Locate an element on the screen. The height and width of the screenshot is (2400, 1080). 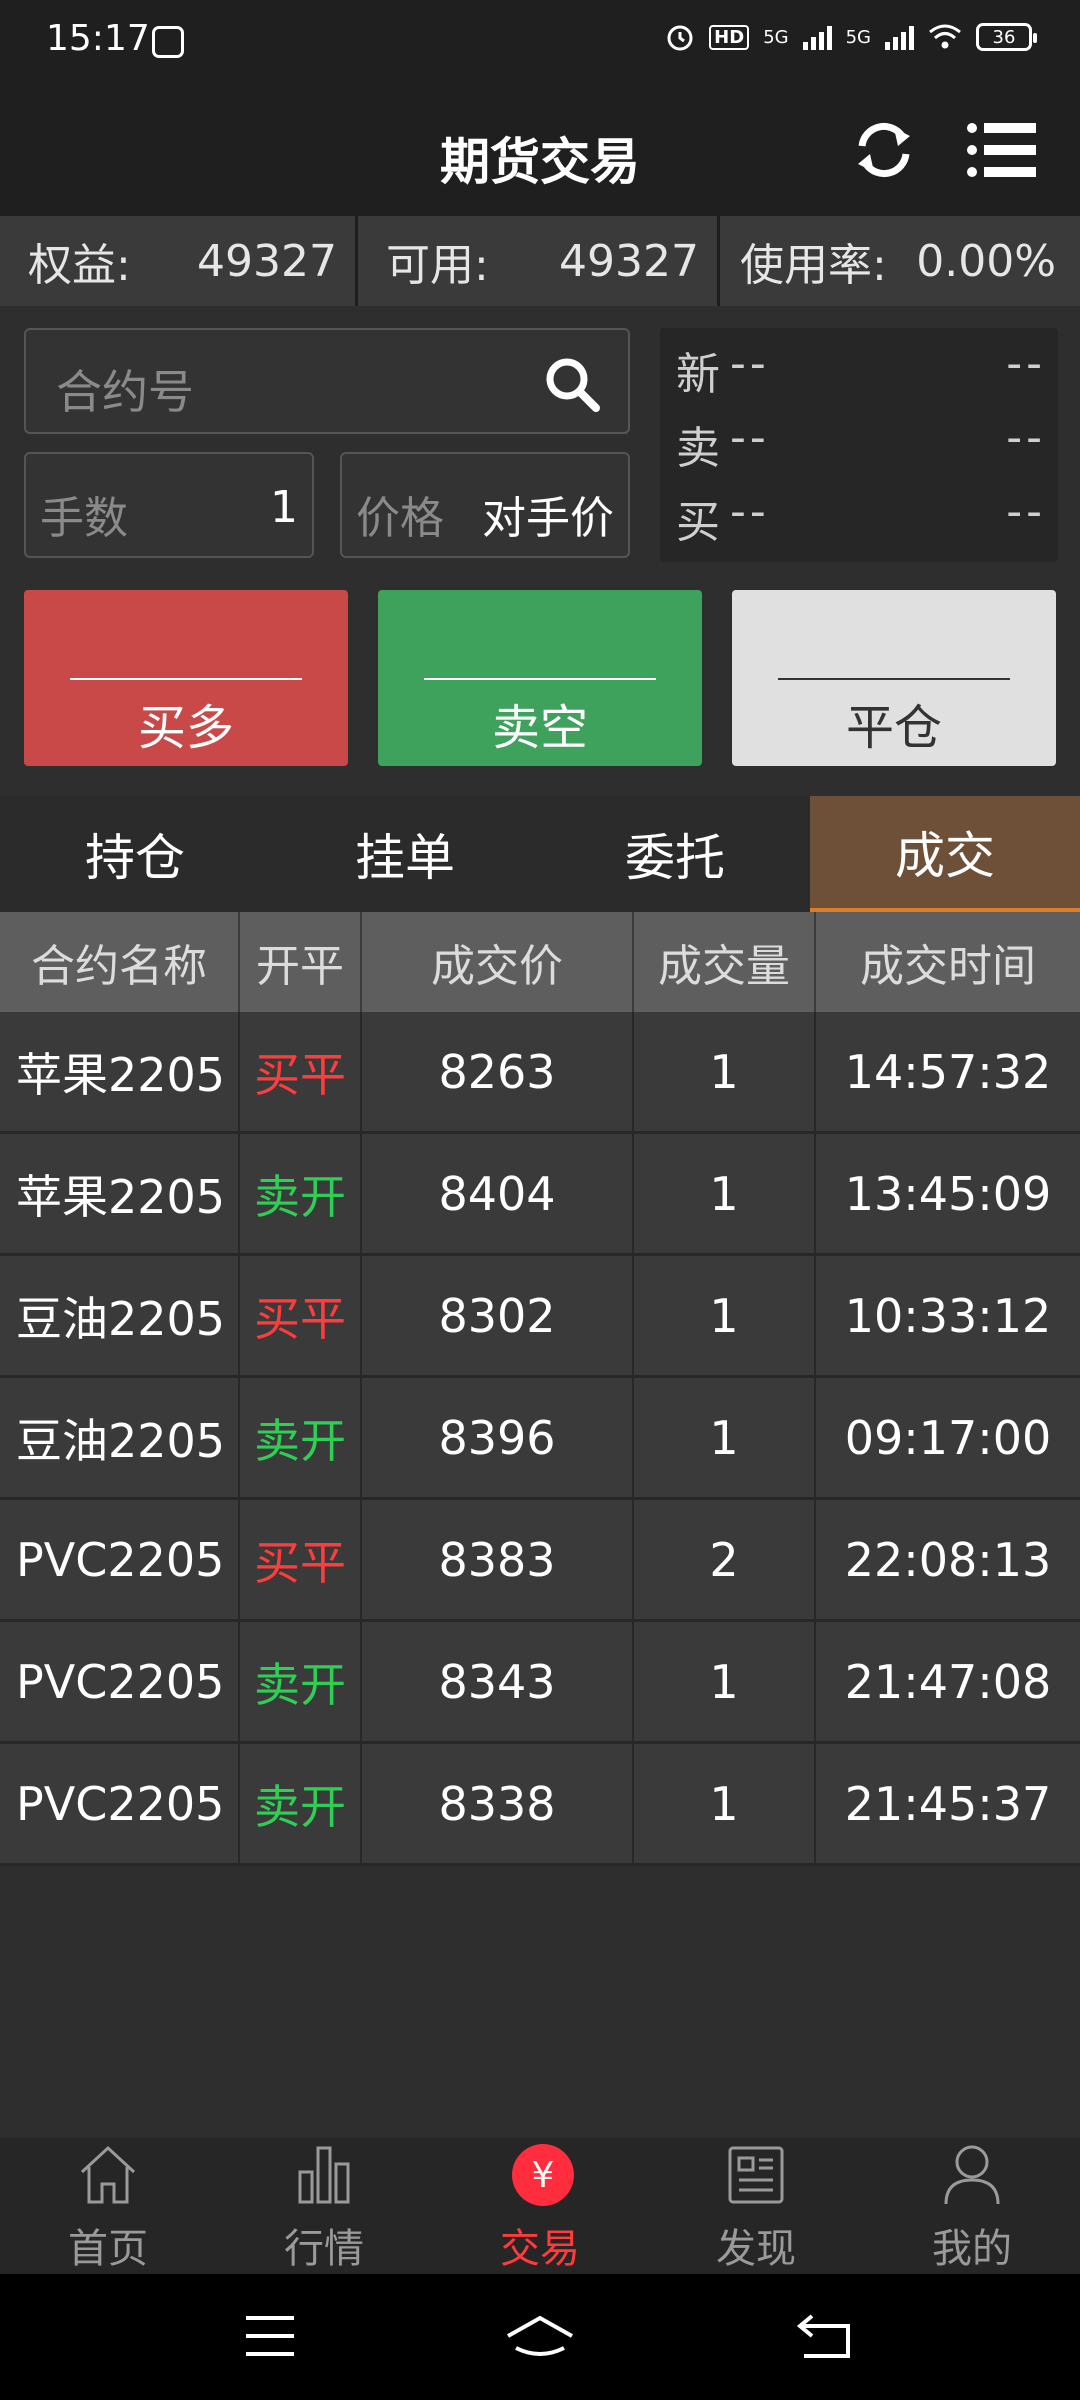
status-icons: HD 5G 5G 36 is located at coordinates (851, 37).